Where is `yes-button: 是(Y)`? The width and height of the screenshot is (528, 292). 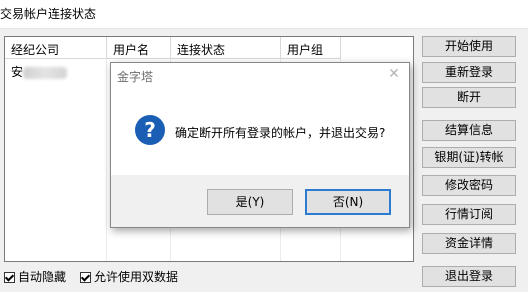
yes-button: 是(Y) is located at coordinates (250, 202).